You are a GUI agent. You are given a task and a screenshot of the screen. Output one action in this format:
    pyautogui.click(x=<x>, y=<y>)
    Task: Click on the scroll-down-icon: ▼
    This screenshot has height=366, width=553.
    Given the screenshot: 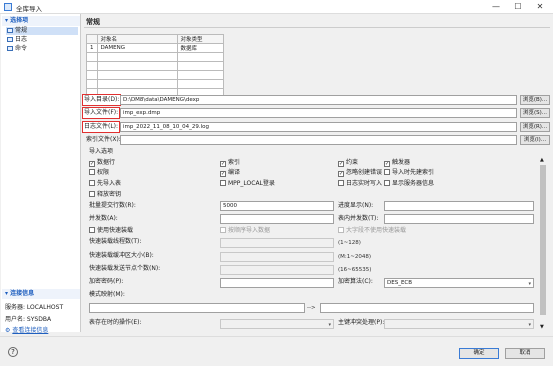 What is the action you would take?
    pyautogui.click(x=542, y=327)
    